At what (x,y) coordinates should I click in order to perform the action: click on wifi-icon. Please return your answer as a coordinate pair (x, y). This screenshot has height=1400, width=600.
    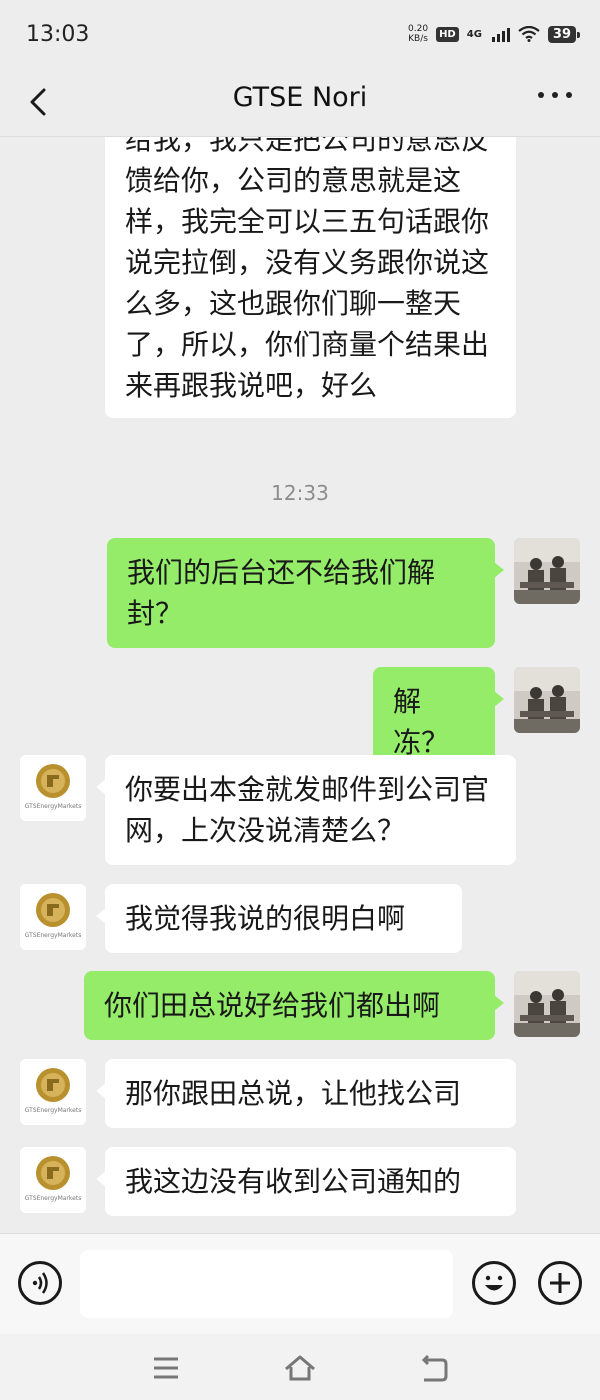
    Looking at the image, I should click on (529, 34).